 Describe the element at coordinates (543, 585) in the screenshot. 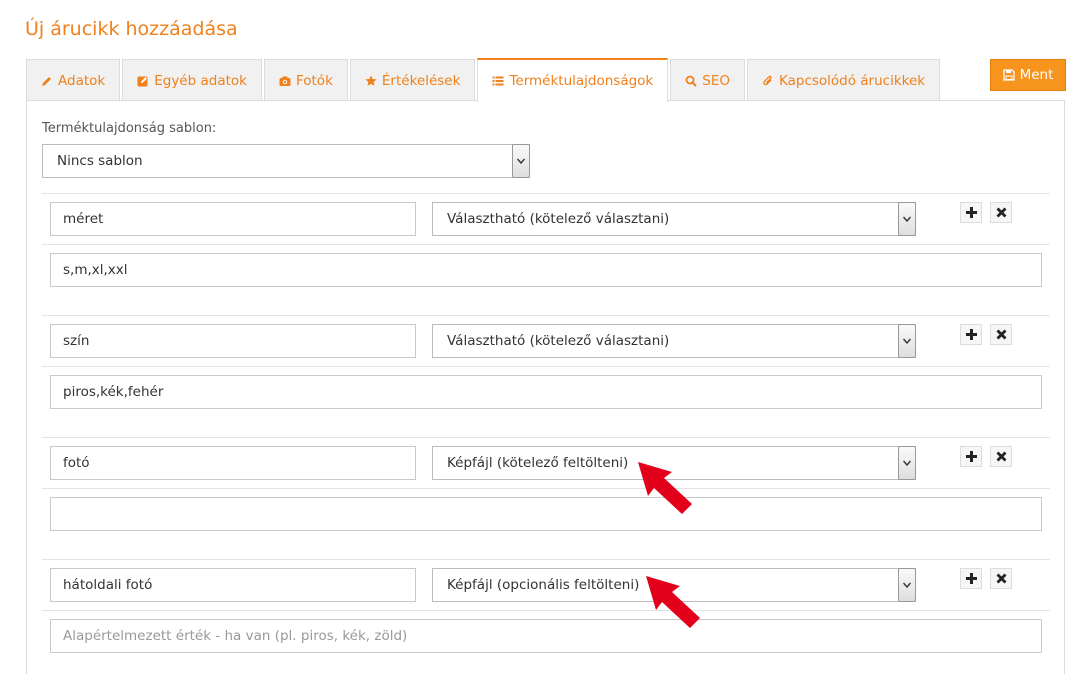

I see `property-type-value: Képfájl (opcionális feltölteni)` at that location.